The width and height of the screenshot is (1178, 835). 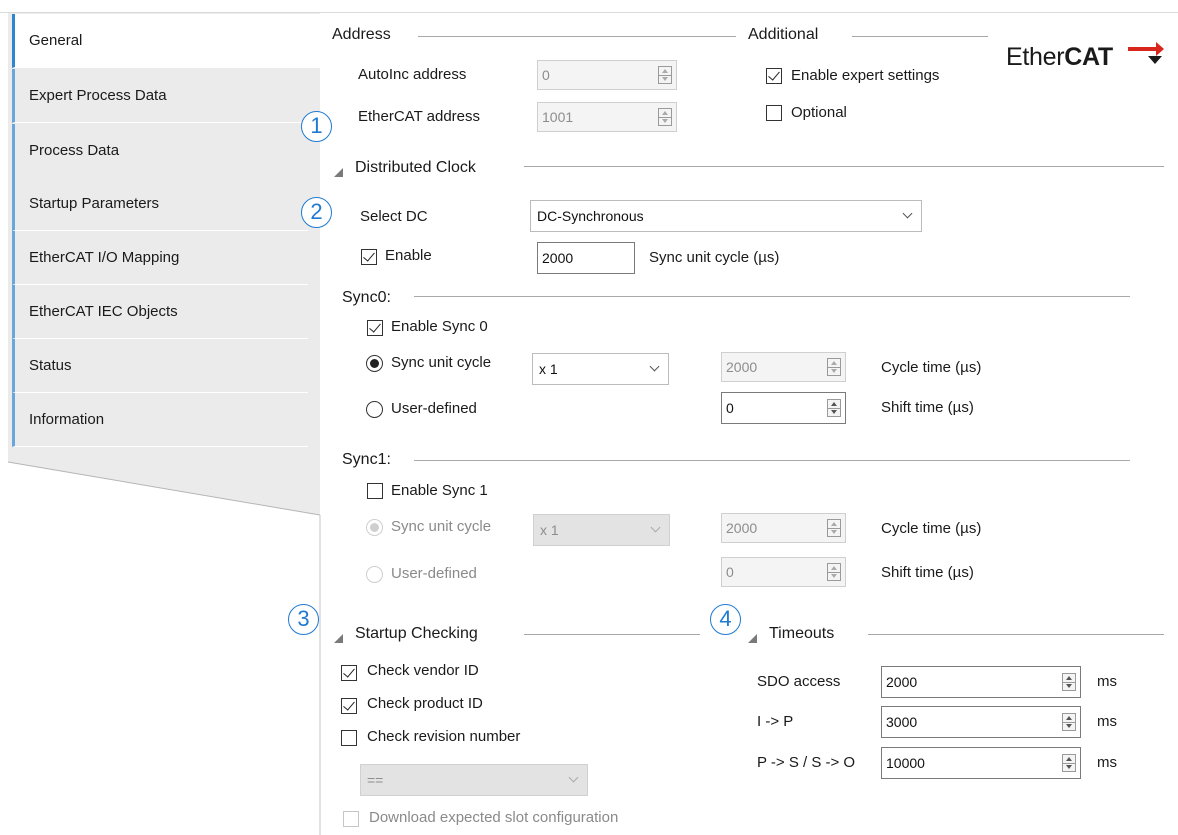 What do you see at coordinates (425, 703) in the screenshot?
I see `check-product-id-label: Check product ID` at bounding box center [425, 703].